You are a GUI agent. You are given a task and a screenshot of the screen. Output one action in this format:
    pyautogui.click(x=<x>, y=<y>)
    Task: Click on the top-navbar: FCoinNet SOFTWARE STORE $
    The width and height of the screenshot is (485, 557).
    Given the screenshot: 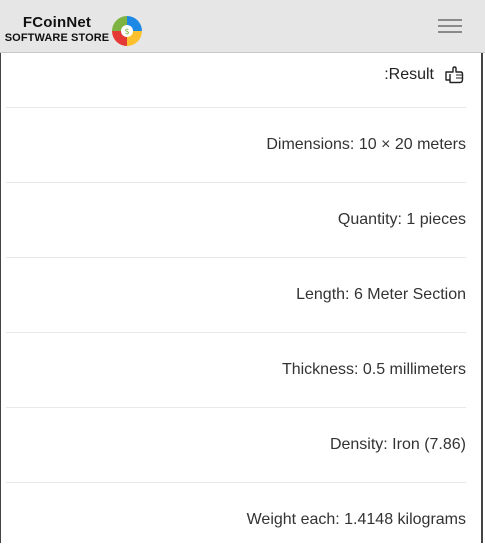 What is the action you would take?
    pyautogui.click(x=242, y=26)
    